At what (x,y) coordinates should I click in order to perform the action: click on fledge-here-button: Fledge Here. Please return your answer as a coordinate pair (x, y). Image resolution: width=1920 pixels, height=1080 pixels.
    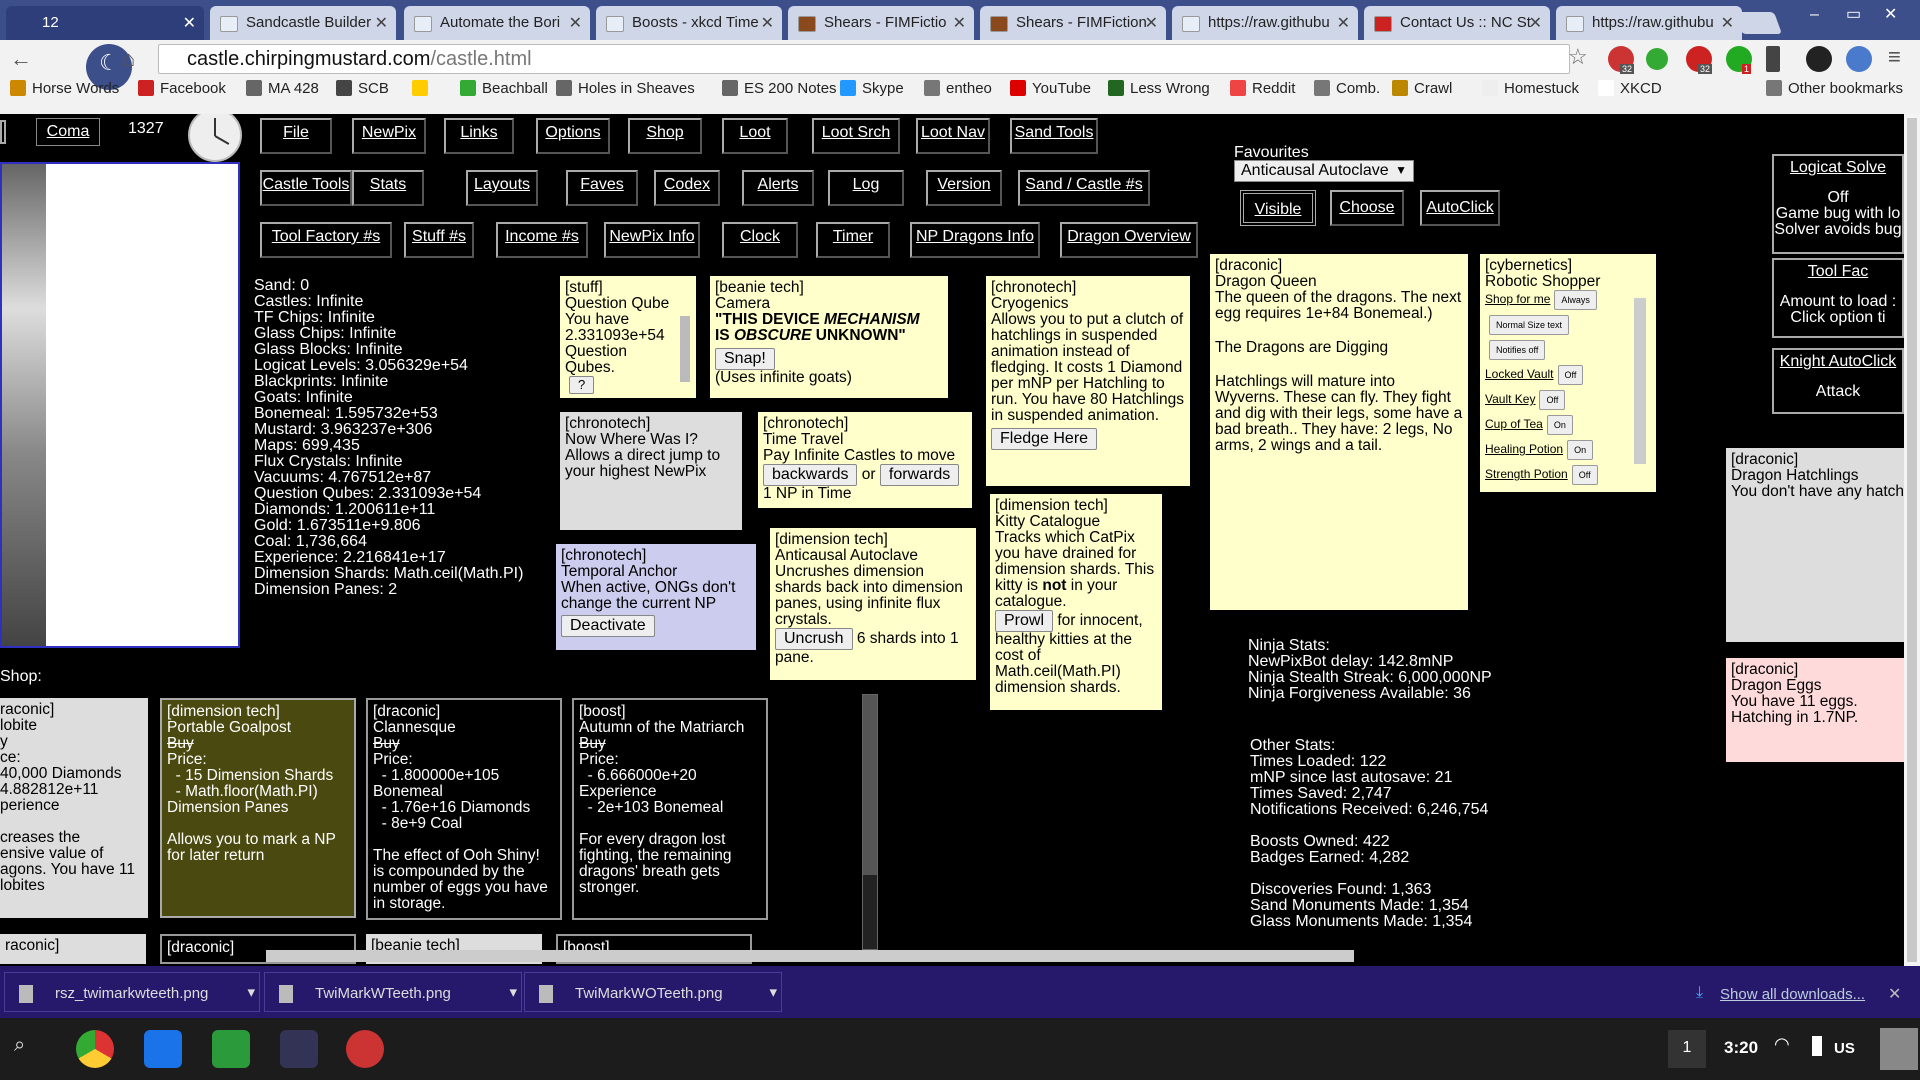
    Looking at the image, I should click on (1044, 439).